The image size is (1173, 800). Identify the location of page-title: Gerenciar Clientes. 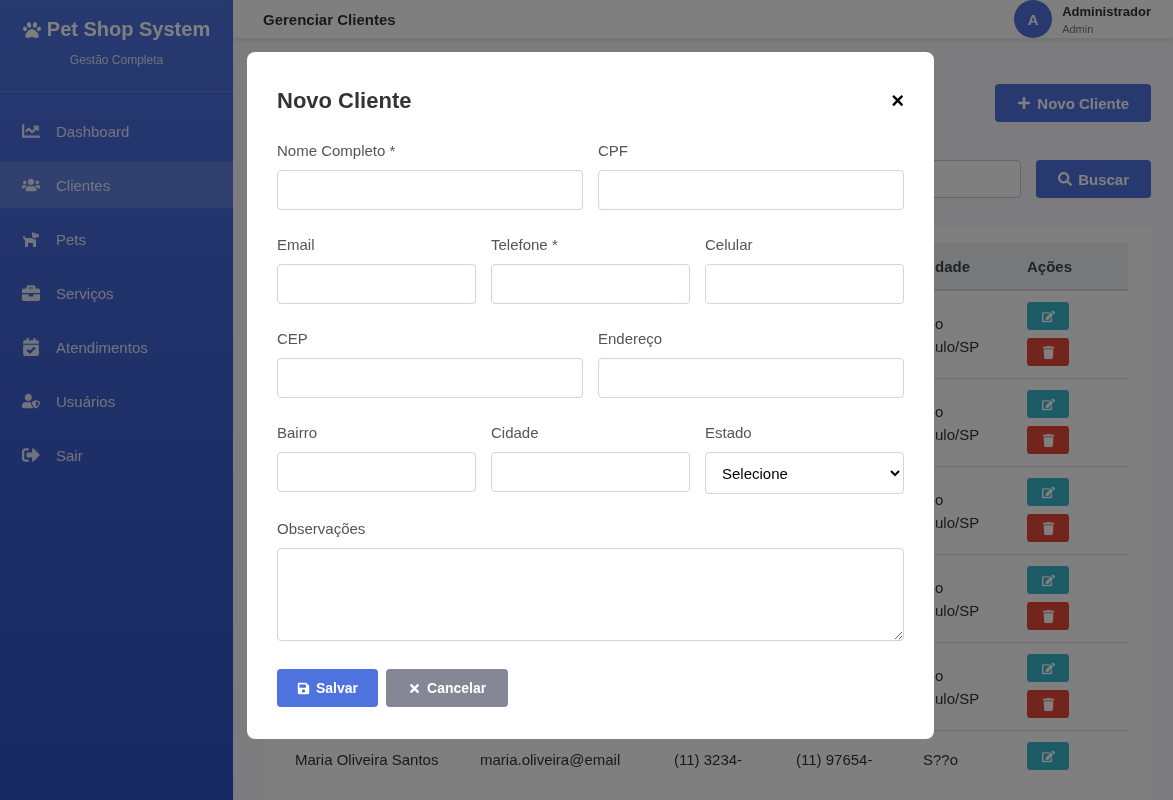
(329, 19).